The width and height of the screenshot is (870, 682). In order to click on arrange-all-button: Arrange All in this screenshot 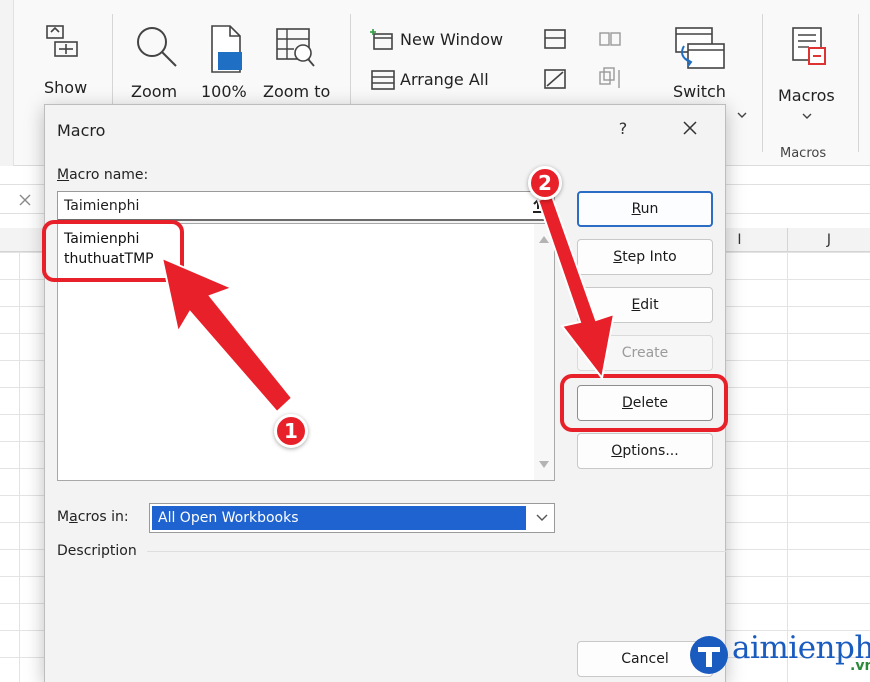, I will do `click(450, 82)`.